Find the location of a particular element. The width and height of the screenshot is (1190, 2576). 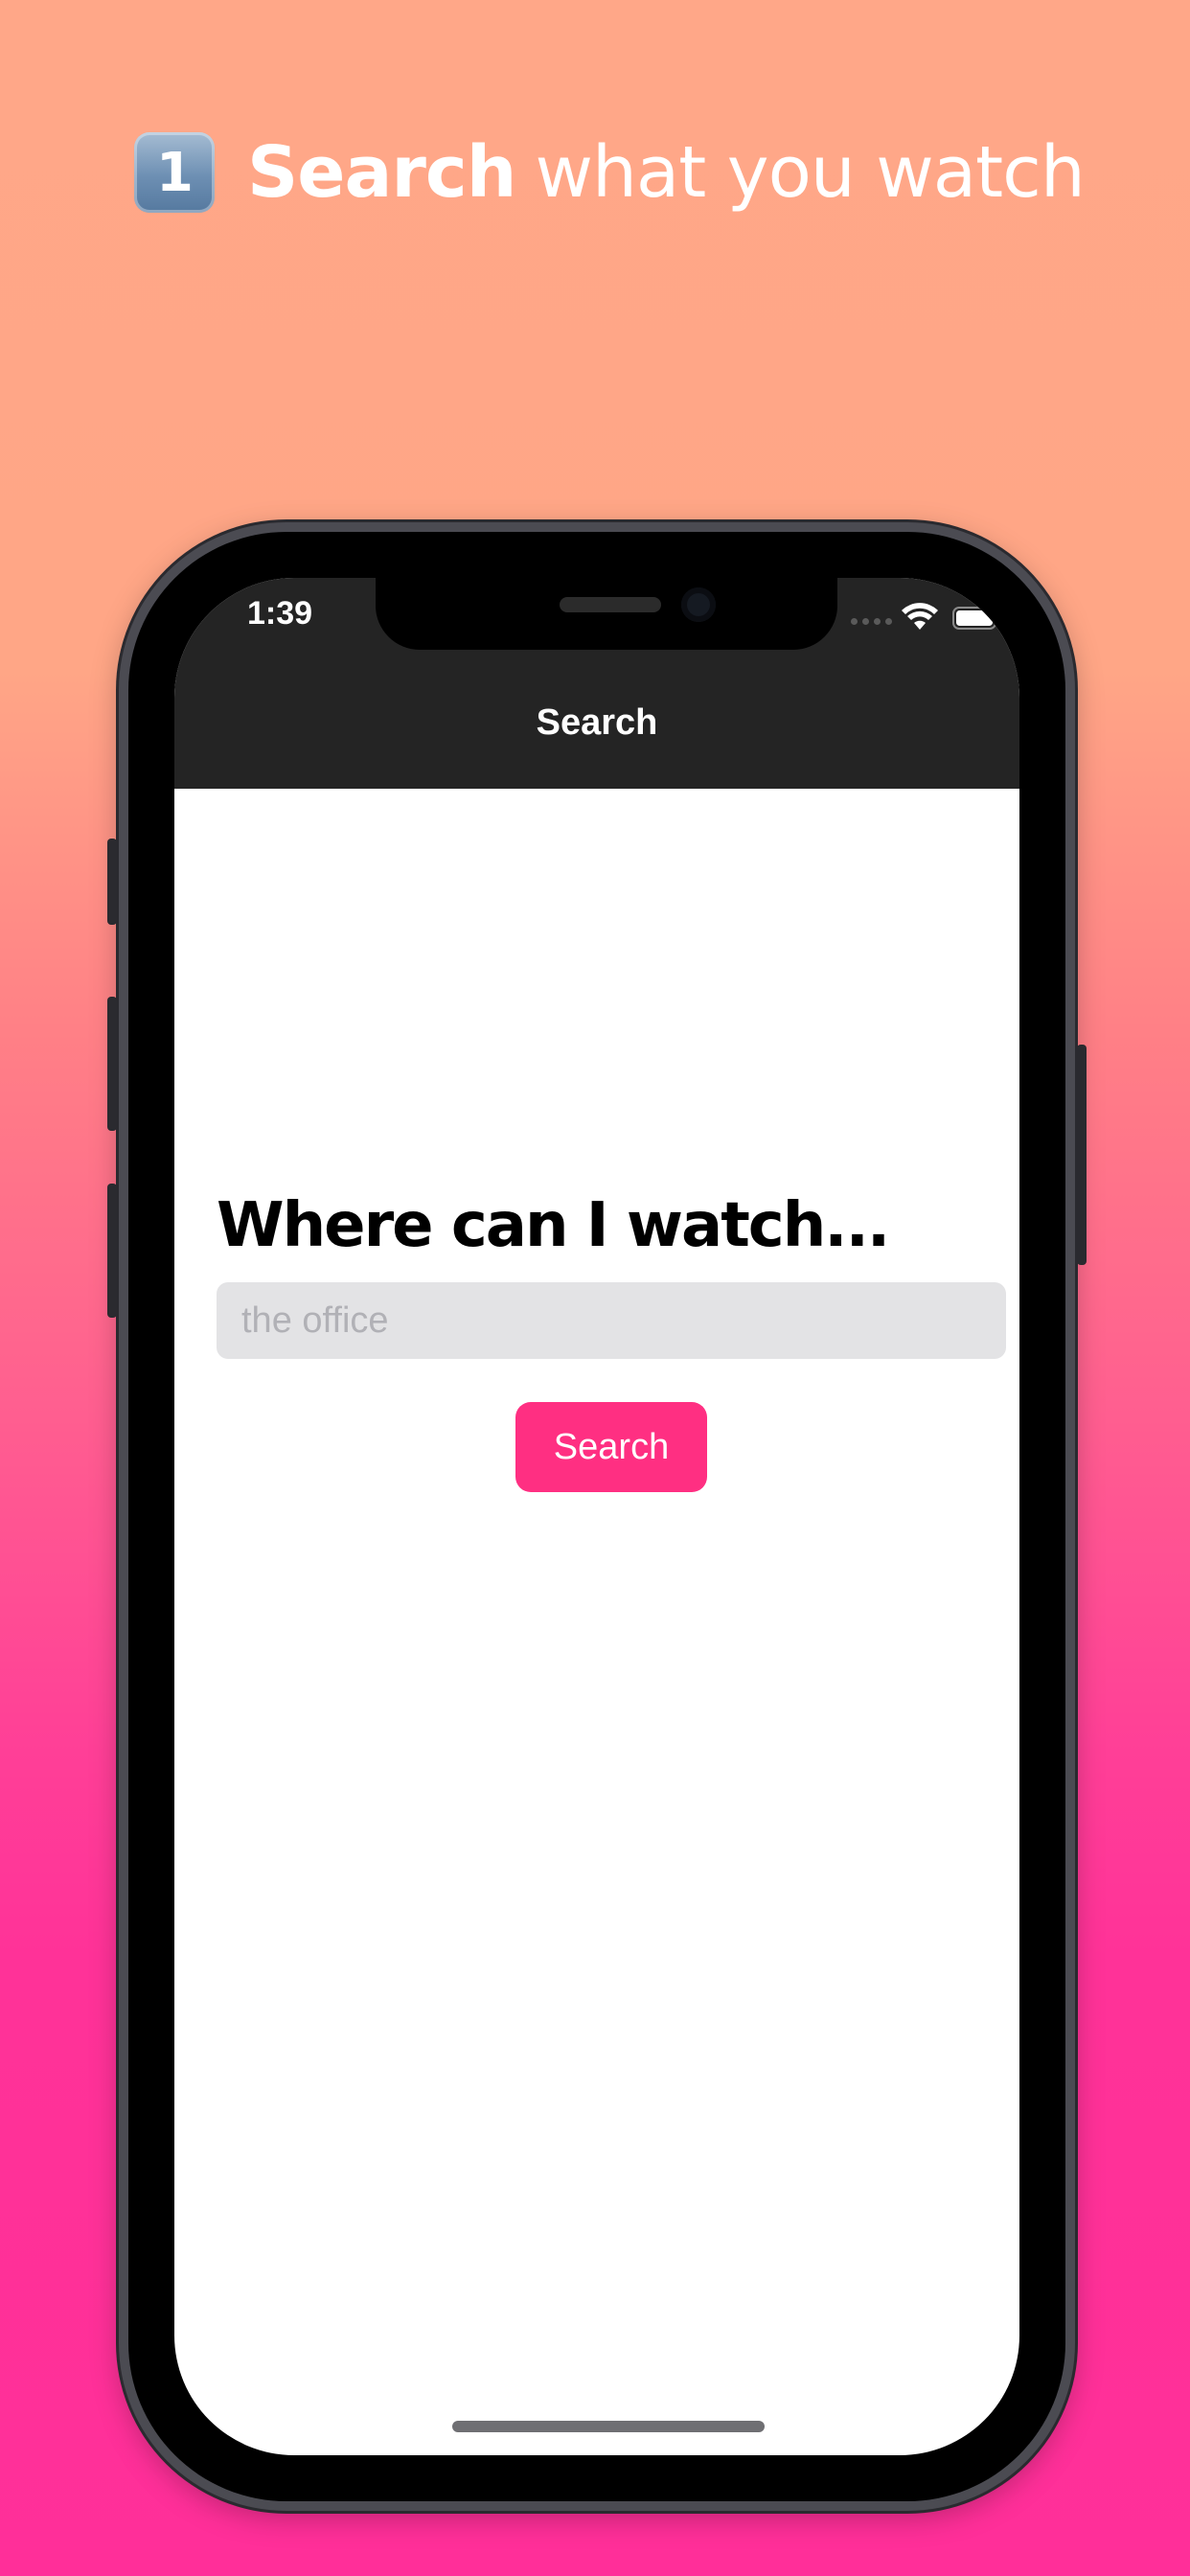

wifi-icon is located at coordinates (920, 616).